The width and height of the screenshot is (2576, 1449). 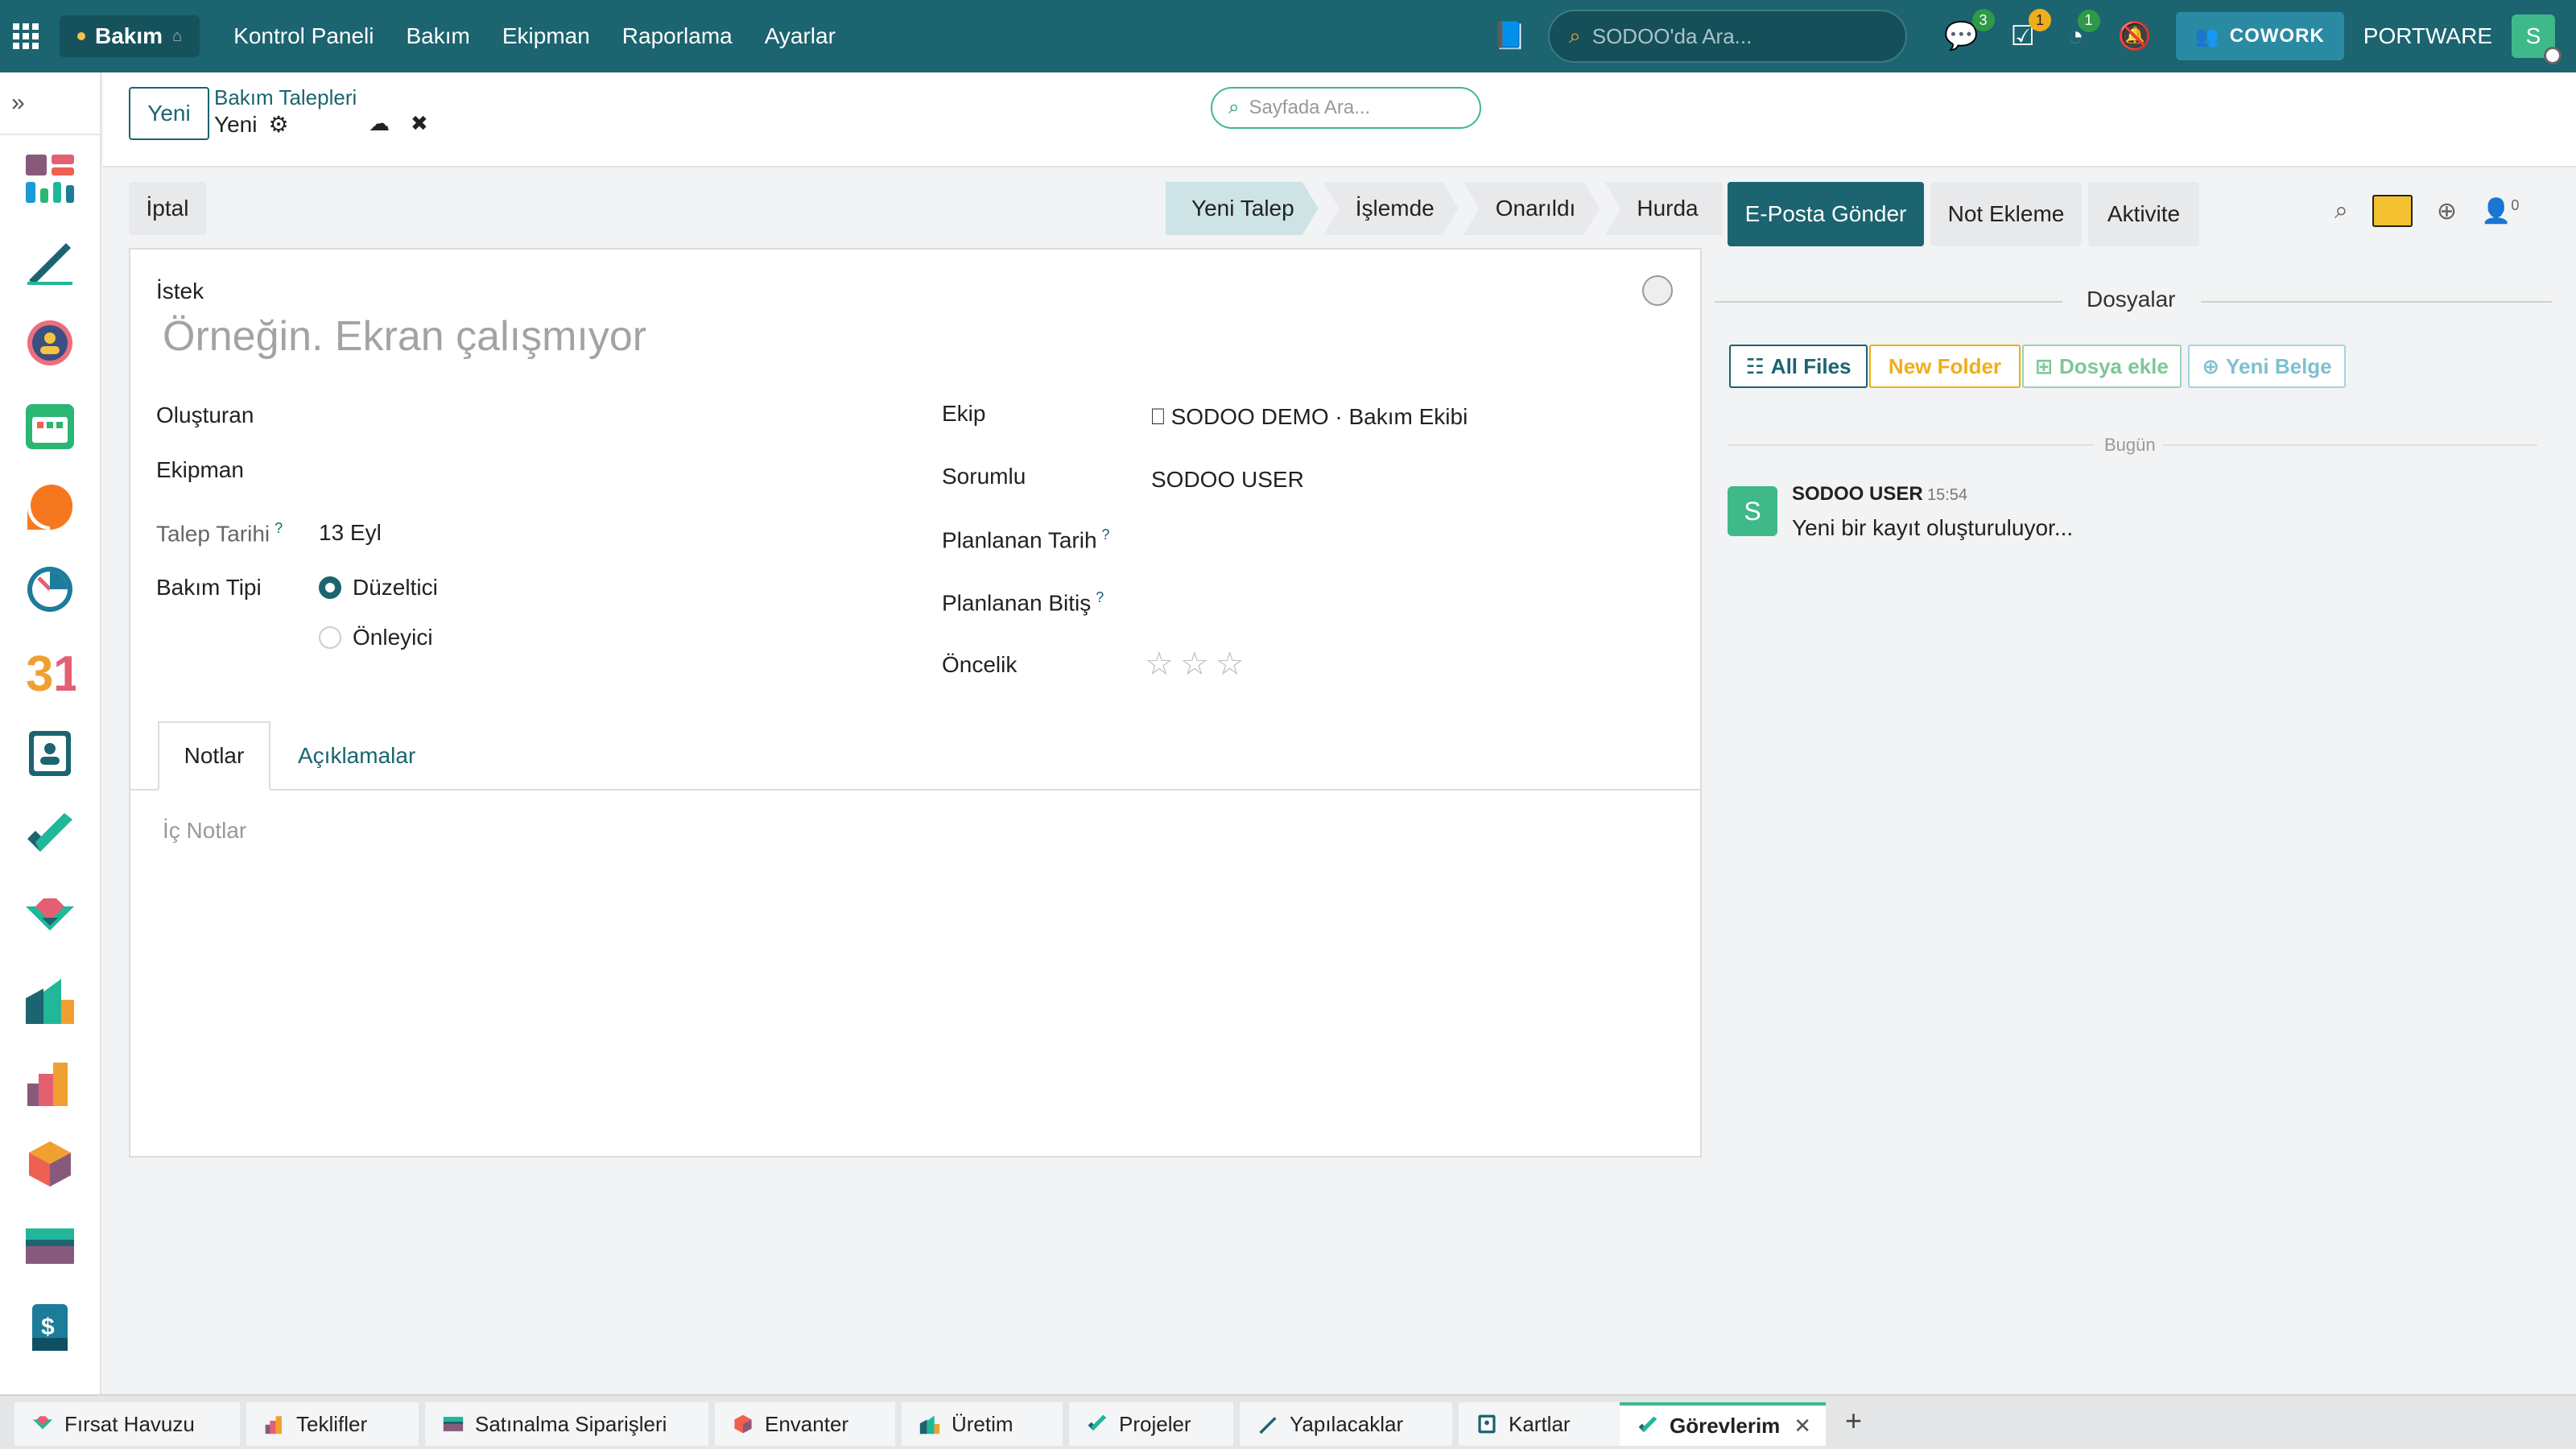 I want to click on app-sidebar: » 31 $, so click(x=50, y=733).